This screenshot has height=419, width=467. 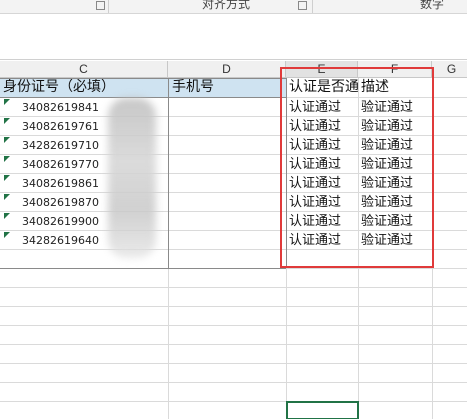 What do you see at coordinates (84, 87) in the screenshot?
I see `header-cell-id-number: 身份证号（必填）` at bounding box center [84, 87].